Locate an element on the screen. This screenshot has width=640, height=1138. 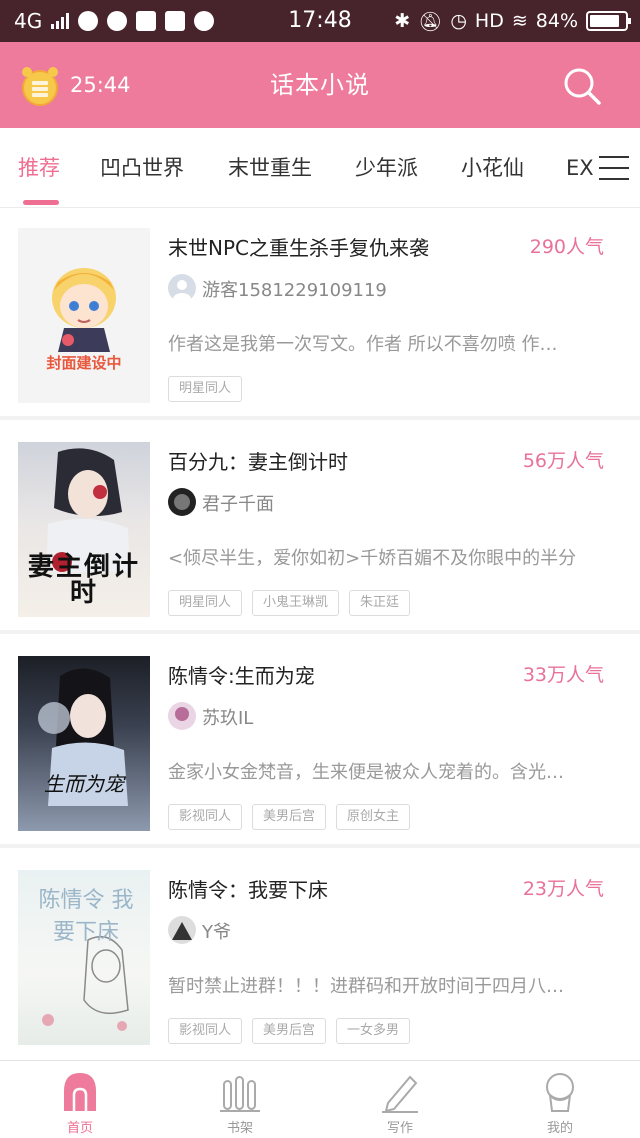
page-title: 话本小说 is located at coordinates (320, 85).